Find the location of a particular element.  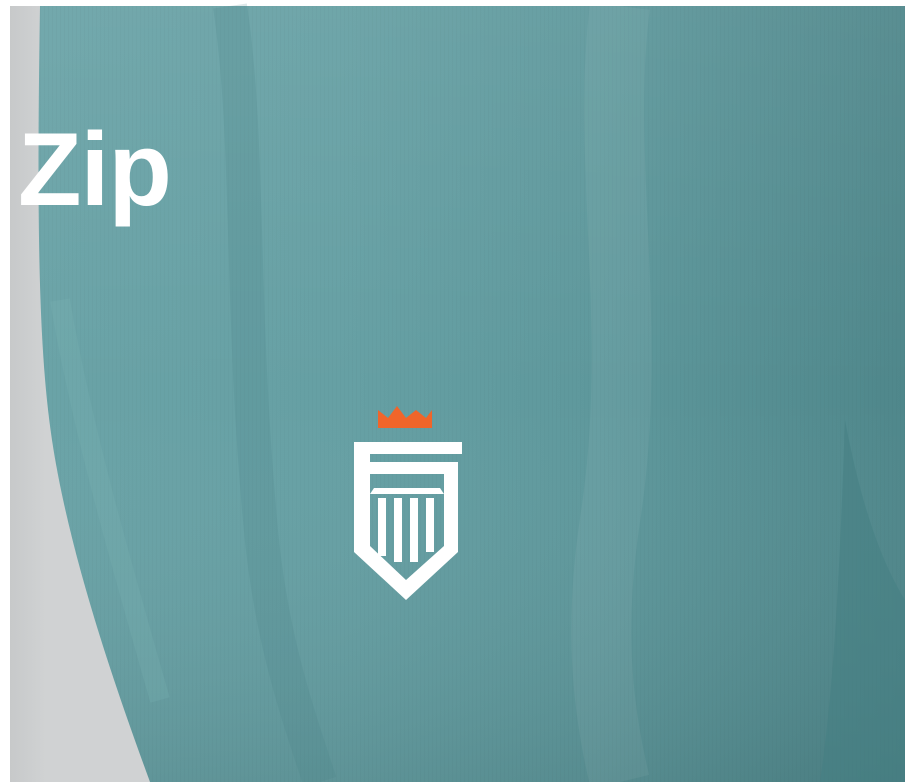

overlay-word: Zip is located at coordinates (95, 170).